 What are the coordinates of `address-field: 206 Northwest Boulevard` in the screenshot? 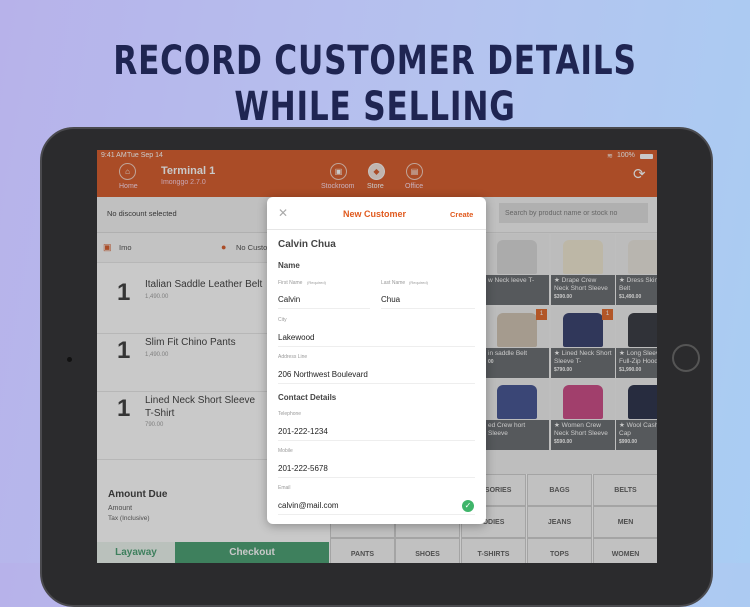 It's located at (376, 377).